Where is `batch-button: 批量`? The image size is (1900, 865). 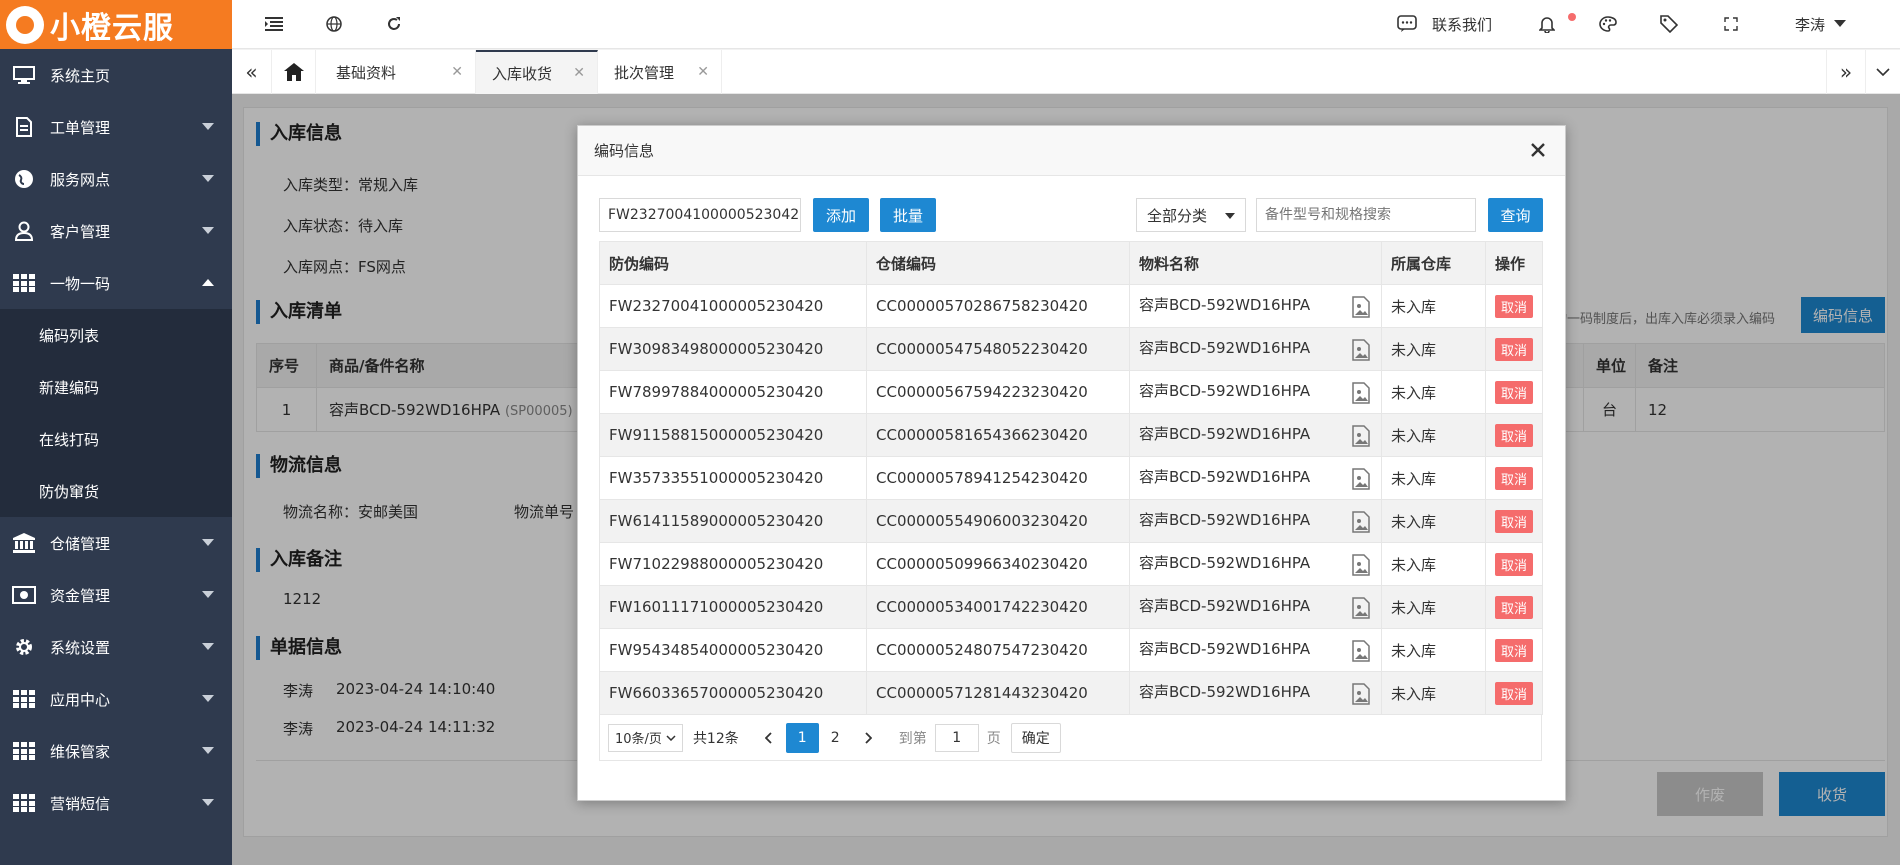 batch-button: 批量 is located at coordinates (908, 215).